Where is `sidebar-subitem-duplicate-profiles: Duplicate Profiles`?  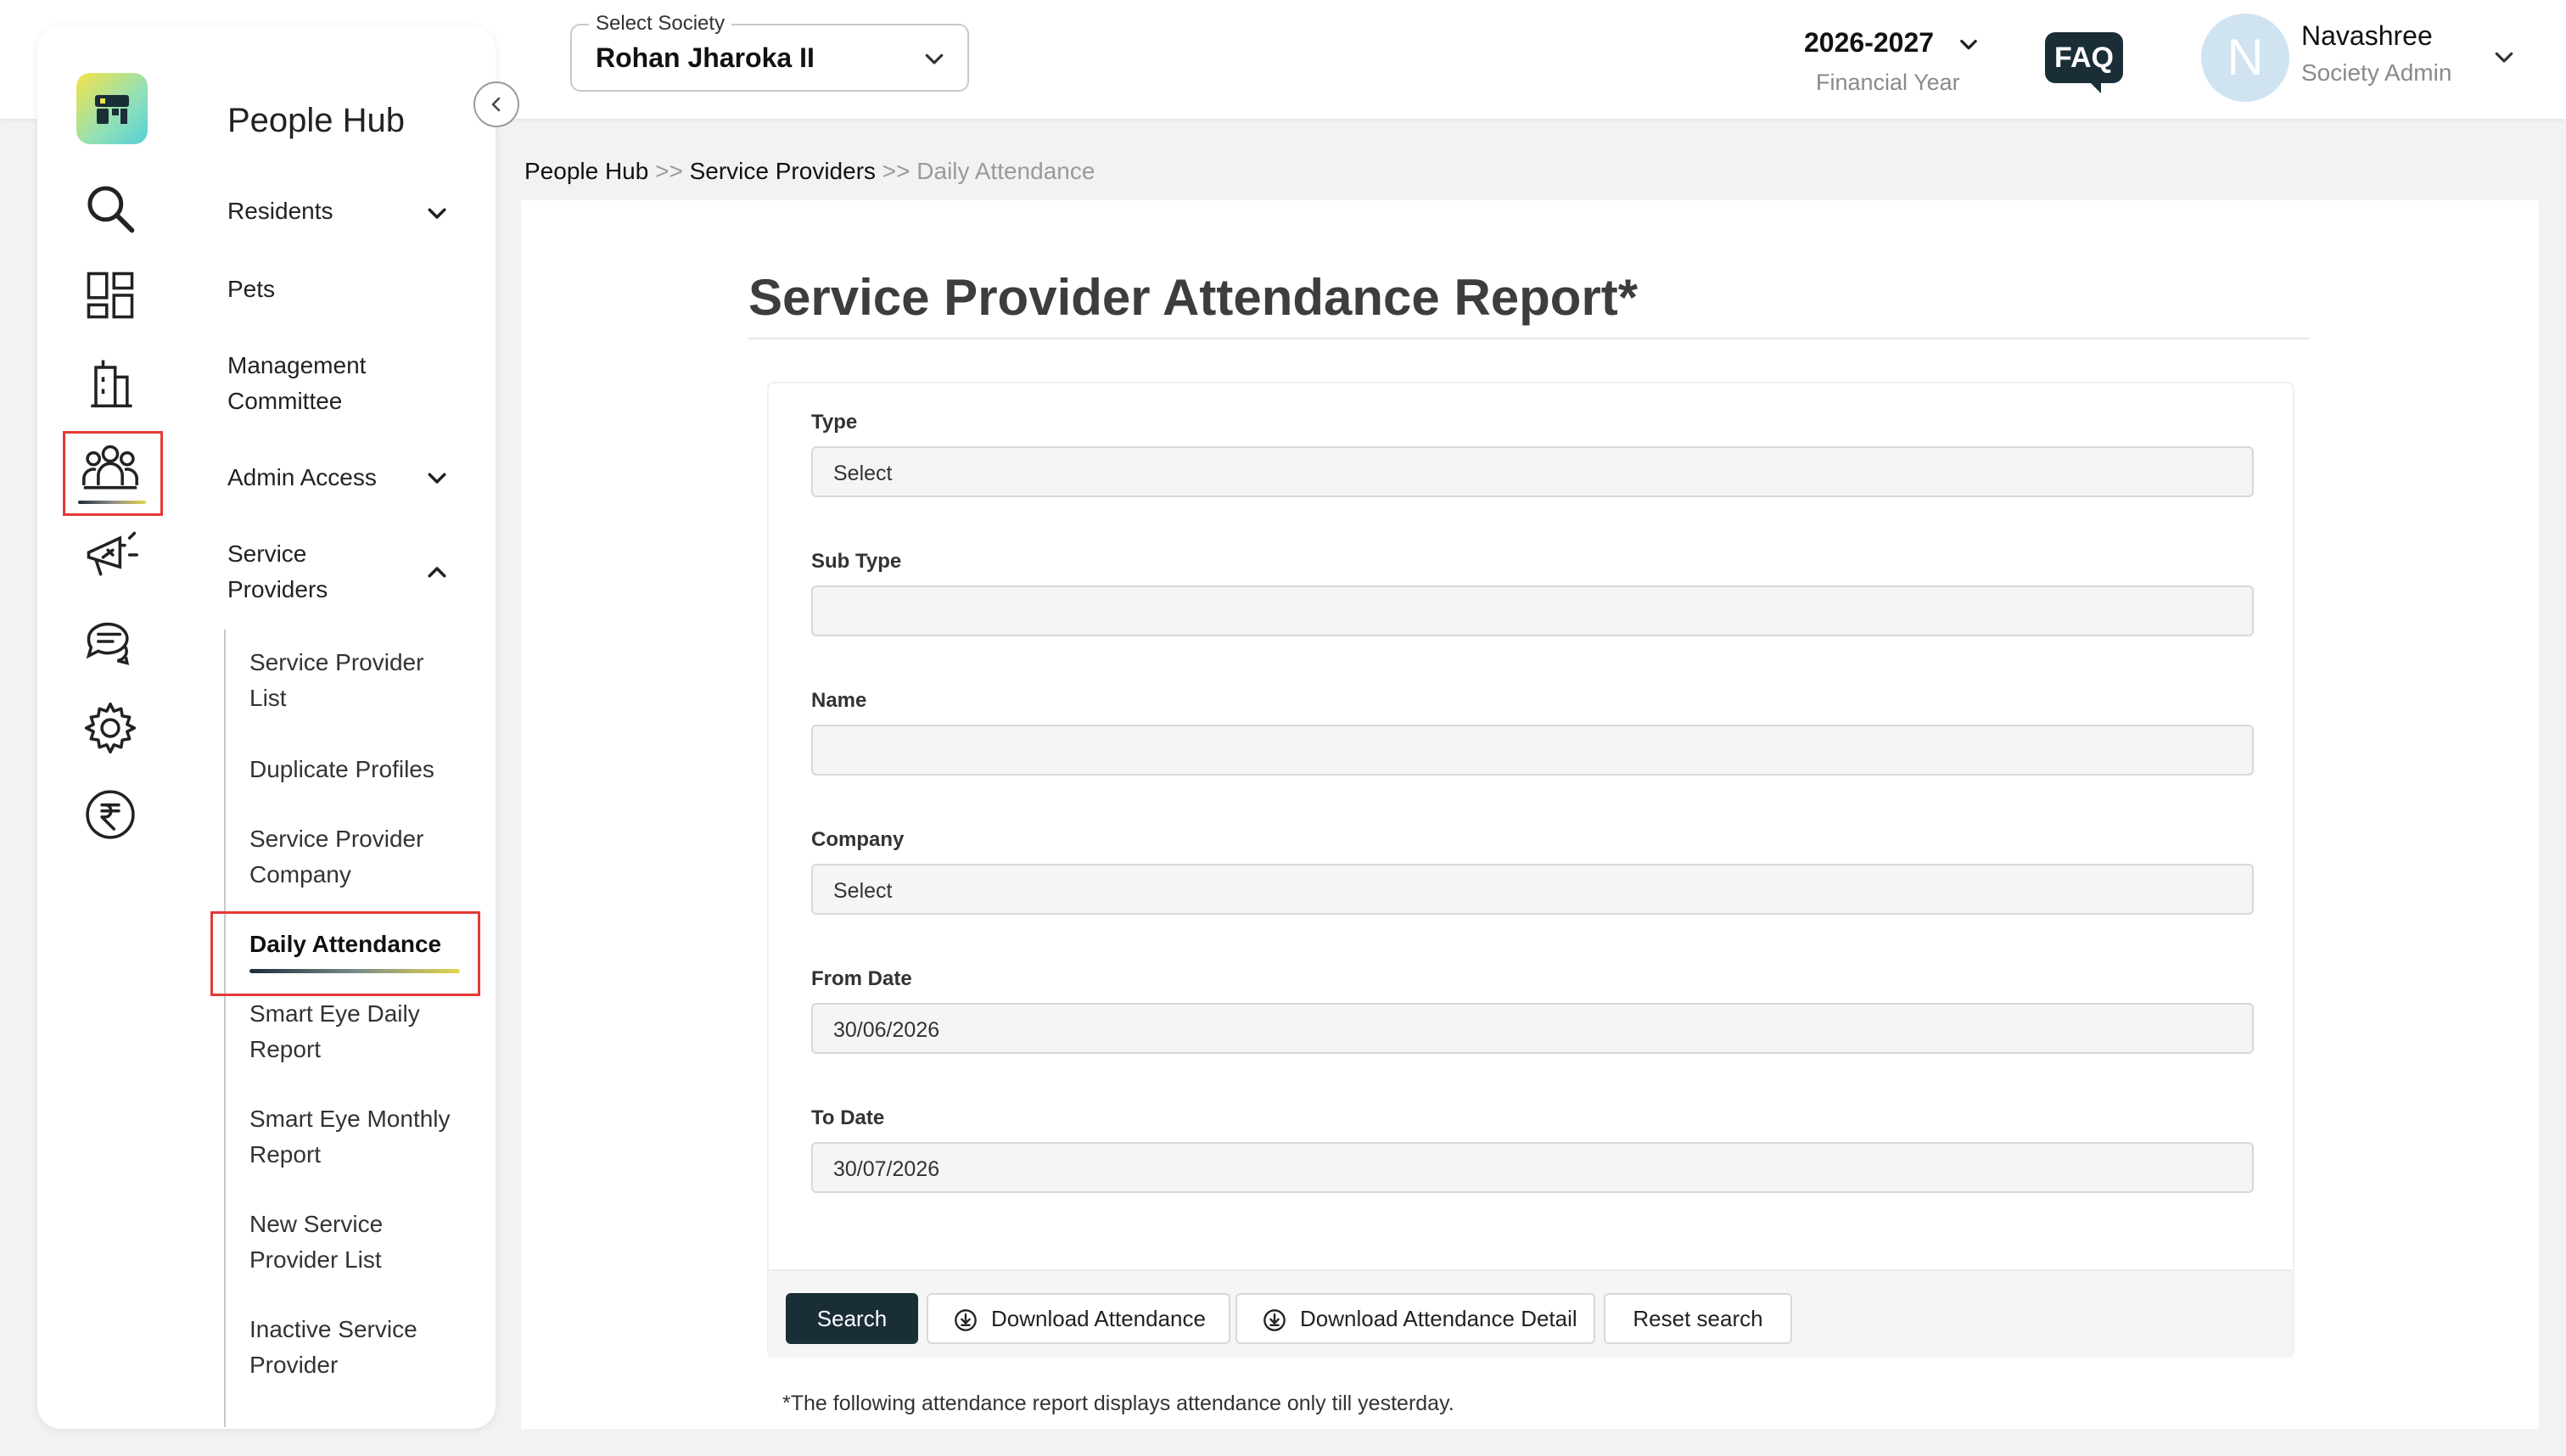 sidebar-subitem-duplicate-profiles: Duplicate Profiles is located at coordinates (341, 770).